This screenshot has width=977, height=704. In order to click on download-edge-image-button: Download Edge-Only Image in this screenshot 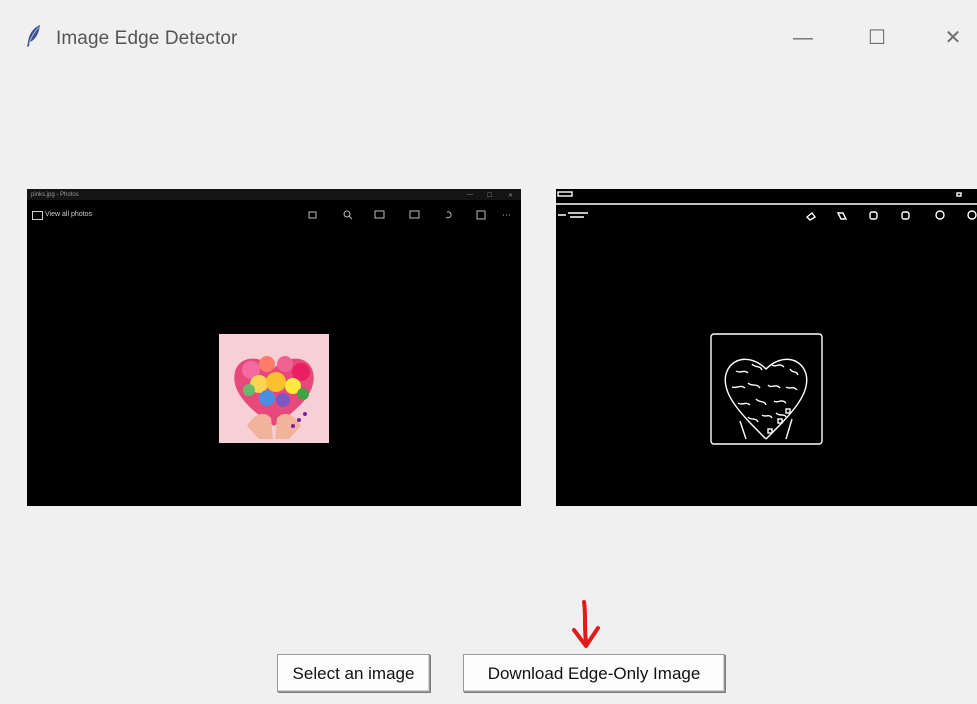, I will do `click(594, 673)`.